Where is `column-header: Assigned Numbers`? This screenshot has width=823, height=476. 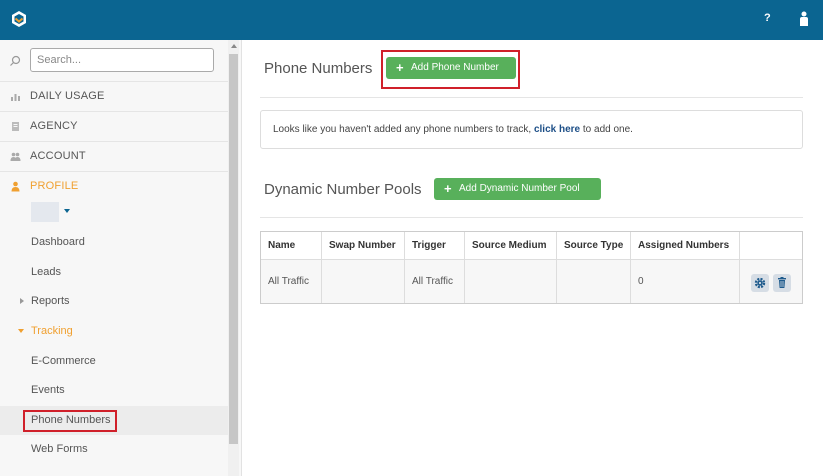
column-header: Assigned Numbers is located at coordinates (685, 246).